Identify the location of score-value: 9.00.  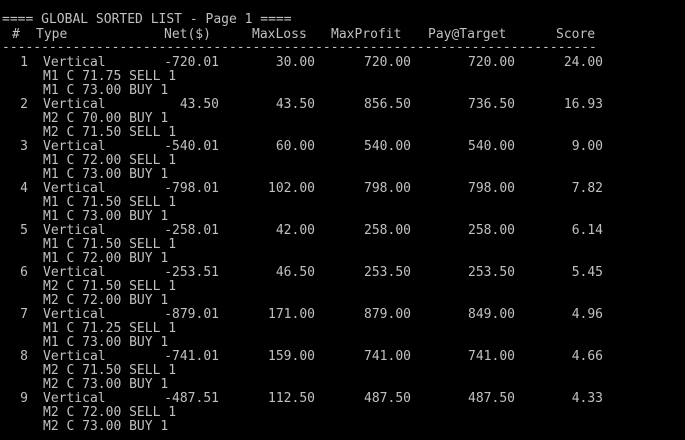
(587, 146).